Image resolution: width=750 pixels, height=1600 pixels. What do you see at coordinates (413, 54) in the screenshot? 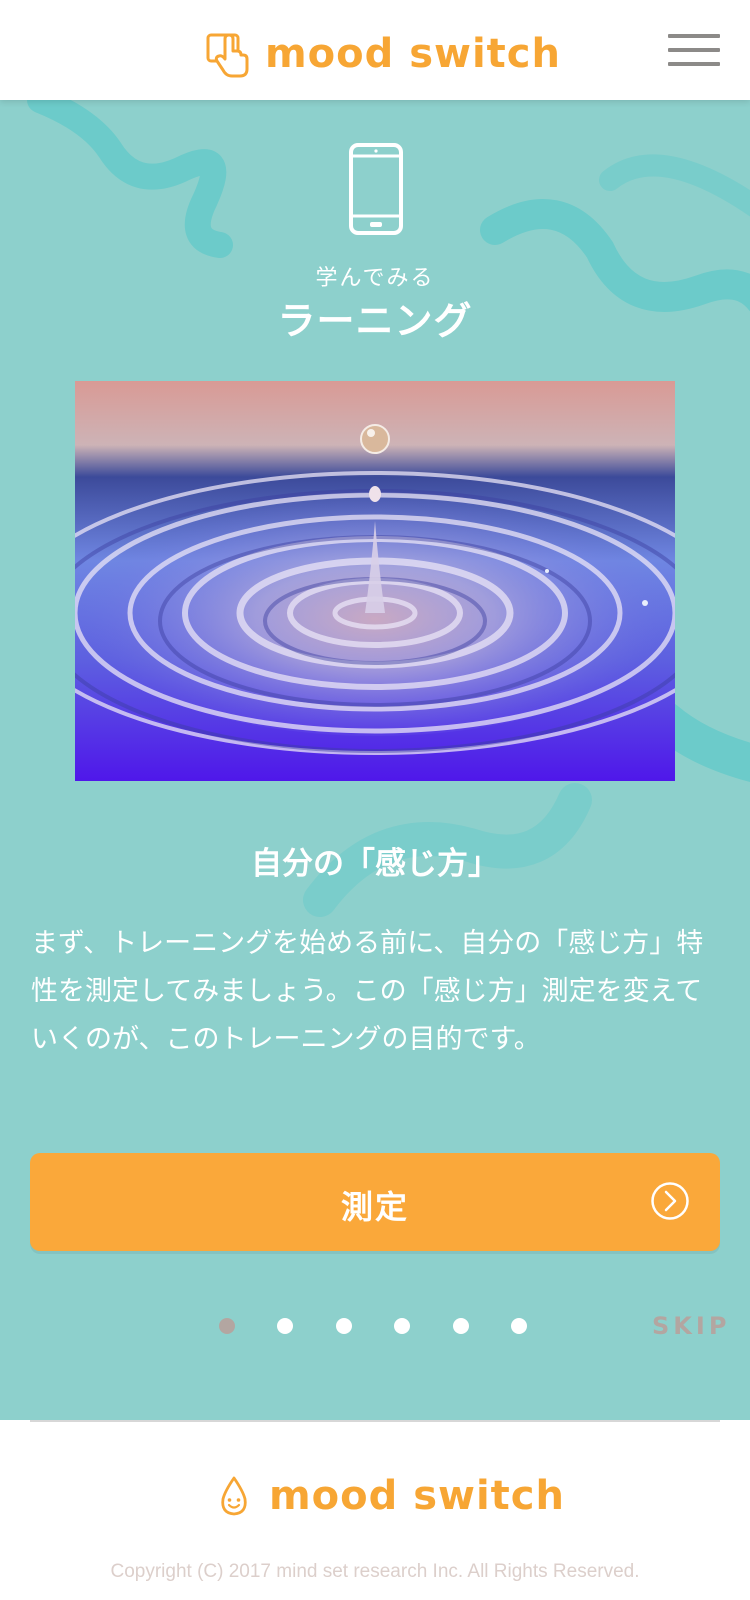
I see `logo-text: mood switch` at bounding box center [413, 54].